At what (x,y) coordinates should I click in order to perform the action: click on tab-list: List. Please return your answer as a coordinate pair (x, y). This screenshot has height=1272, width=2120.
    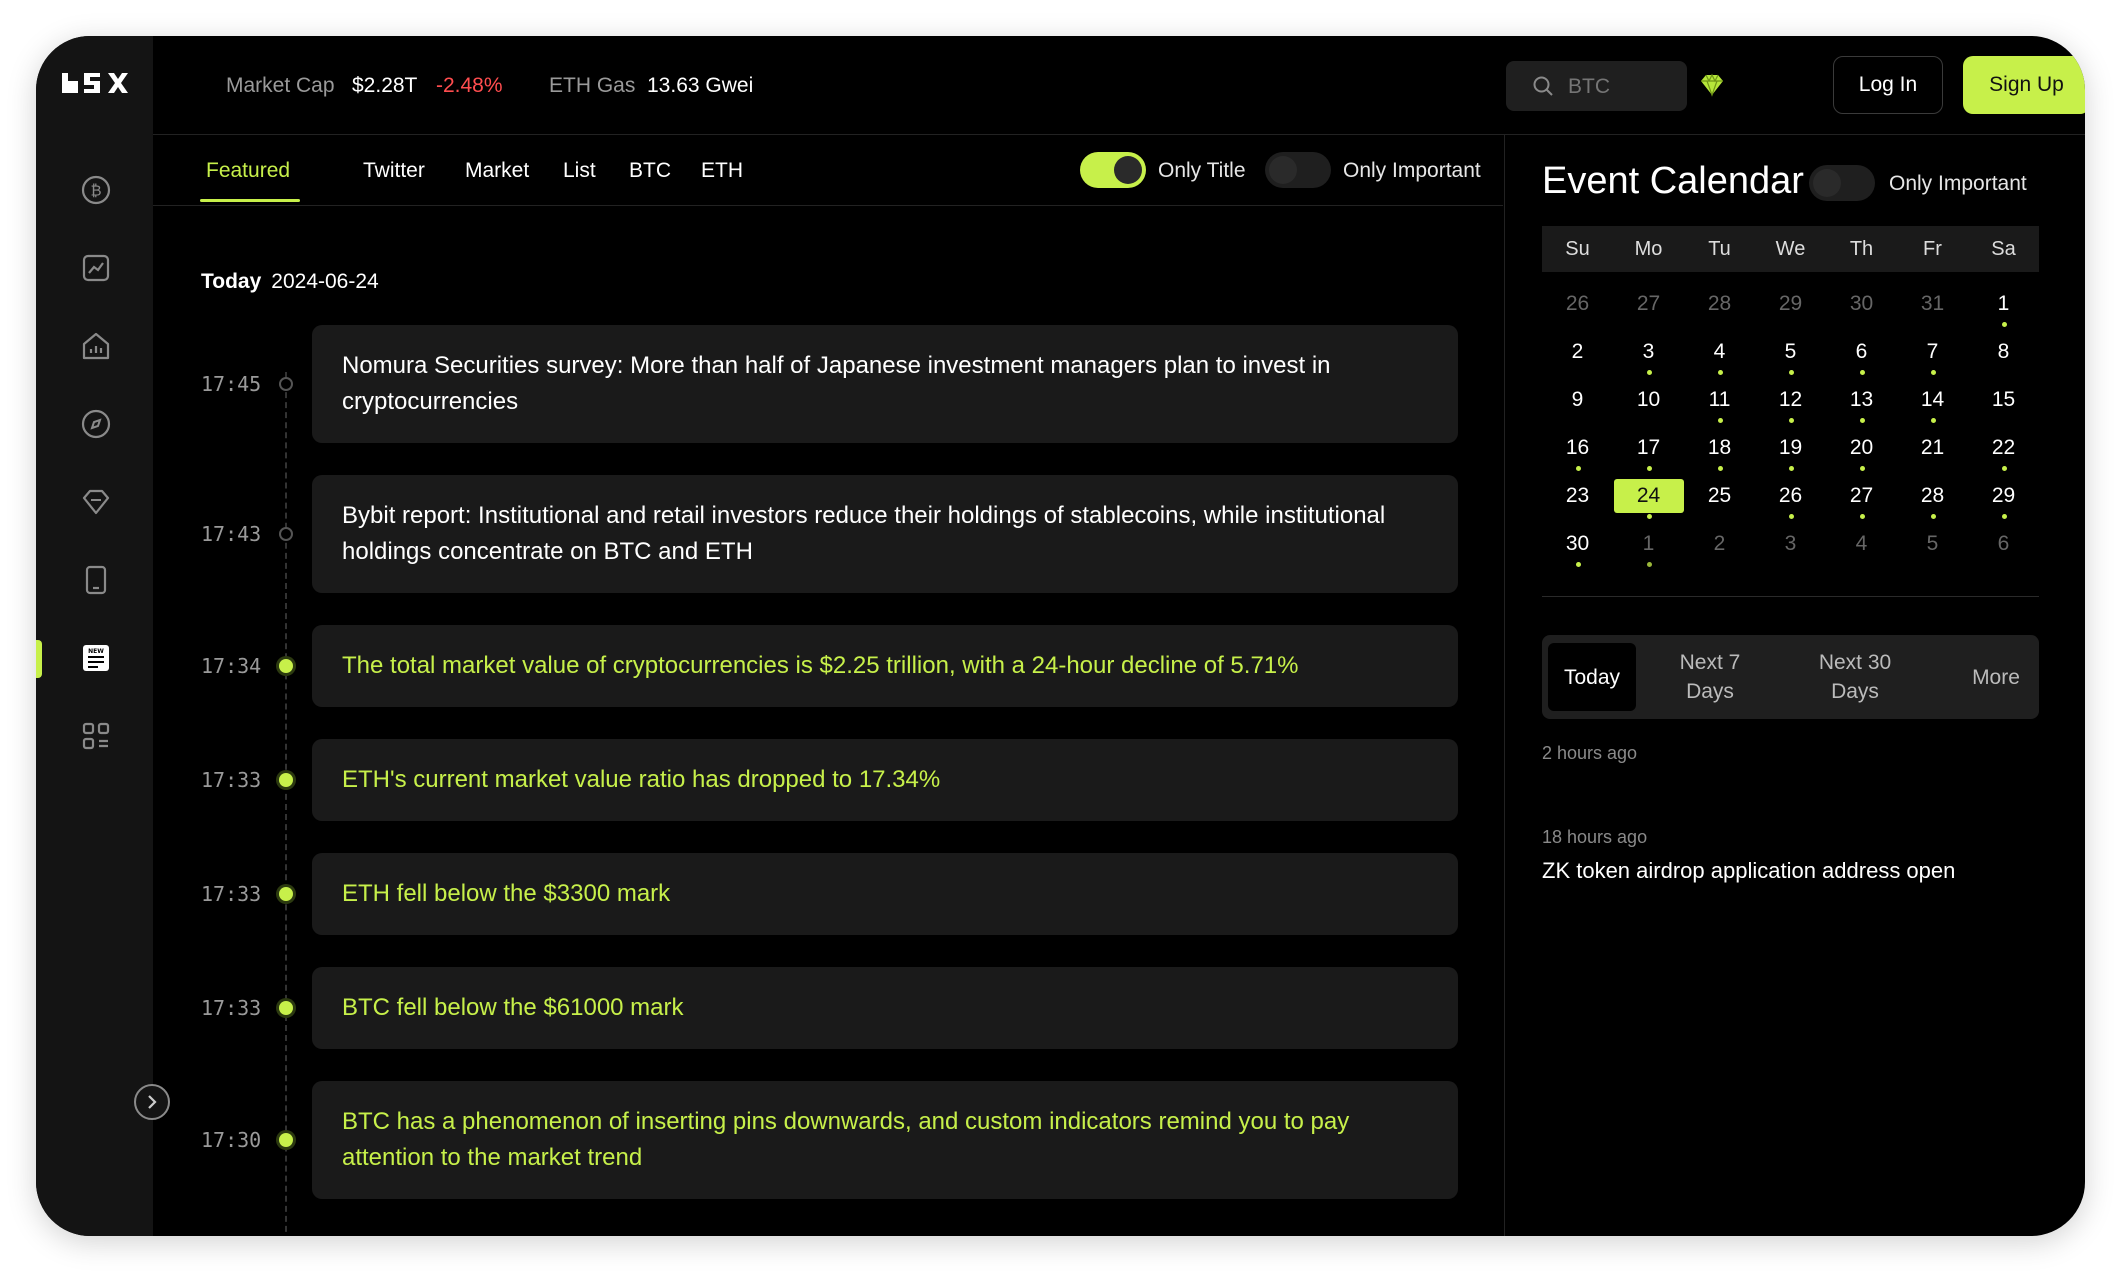
    Looking at the image, I should click on (579, 171).